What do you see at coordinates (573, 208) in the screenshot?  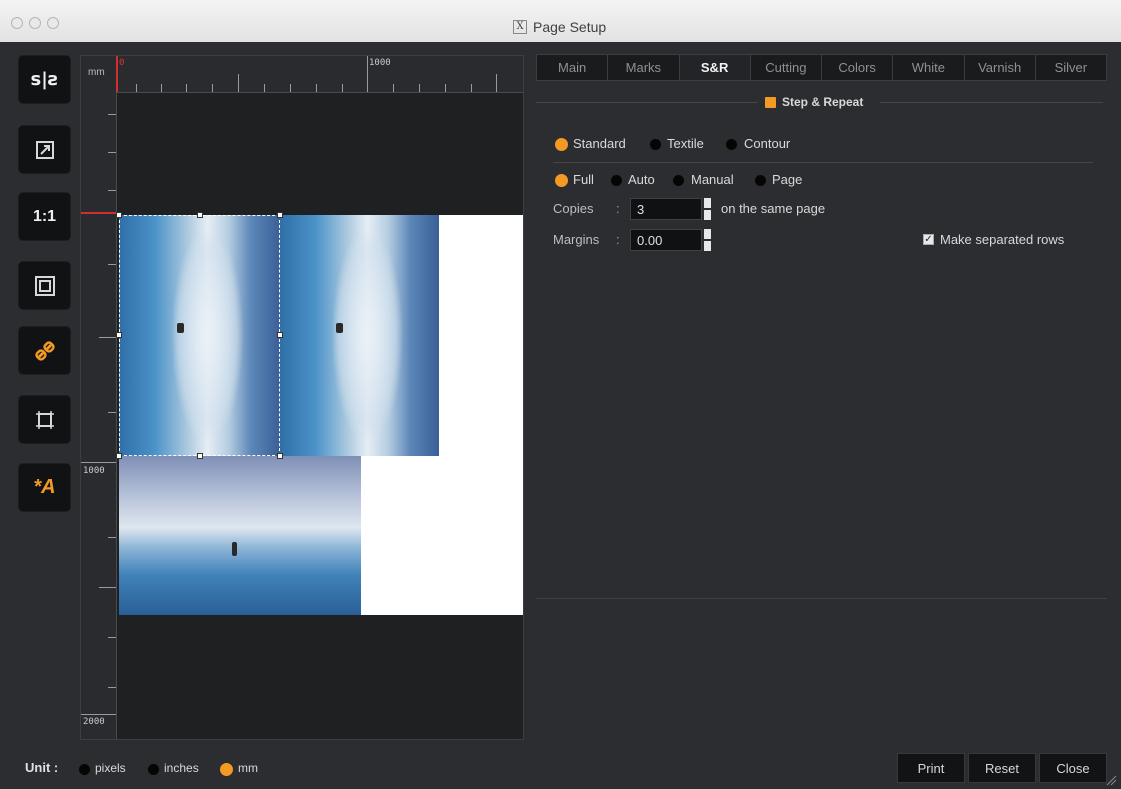 I see `copies-label: Copies` at bounding box center [573, 208].